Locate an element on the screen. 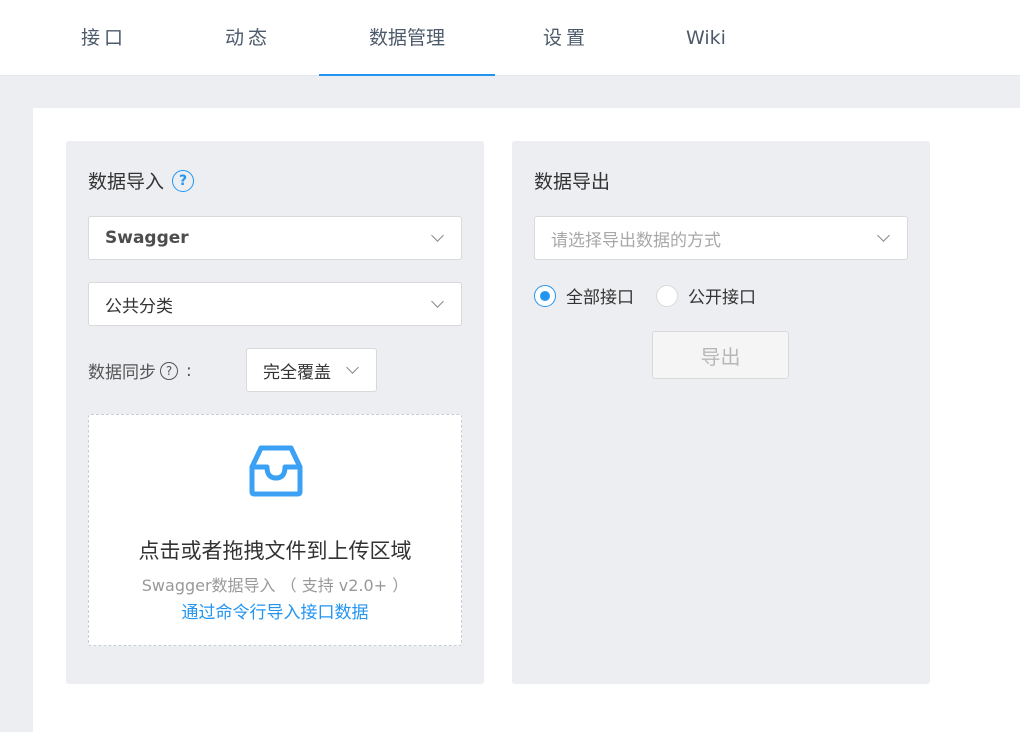  import-format-value: Swagger is located at coordinates (147, 238).